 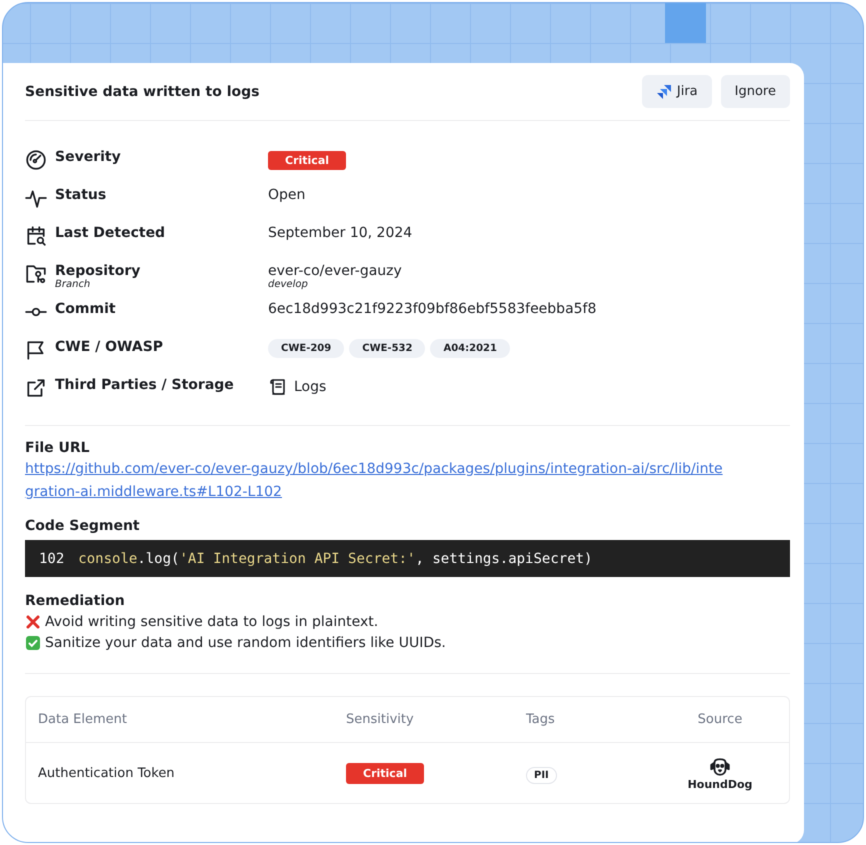 I want to click on dog-icon, so click(x=720, y=767).